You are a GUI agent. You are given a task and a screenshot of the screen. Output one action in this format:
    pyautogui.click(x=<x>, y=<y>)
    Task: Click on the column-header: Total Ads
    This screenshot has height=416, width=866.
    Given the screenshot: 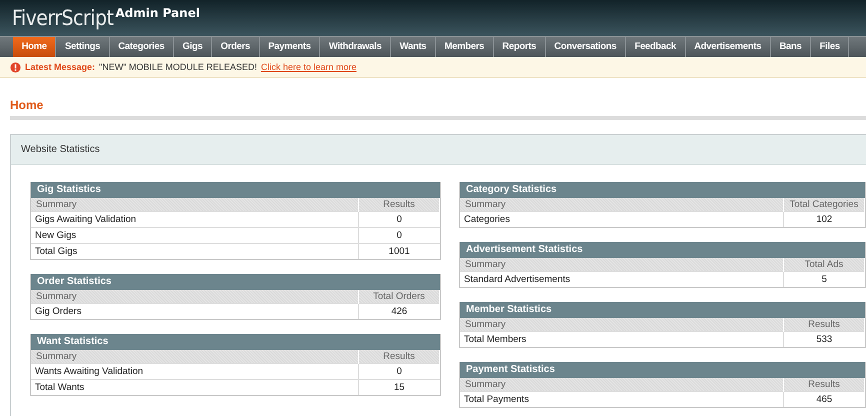 What is the action you would take?
    pyautogui.click(x=824, y=265)
    